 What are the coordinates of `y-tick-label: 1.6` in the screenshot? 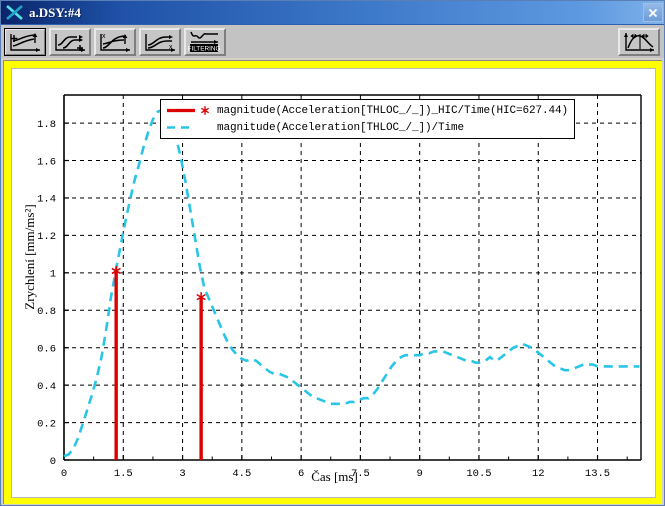 It's located at (46, 162).